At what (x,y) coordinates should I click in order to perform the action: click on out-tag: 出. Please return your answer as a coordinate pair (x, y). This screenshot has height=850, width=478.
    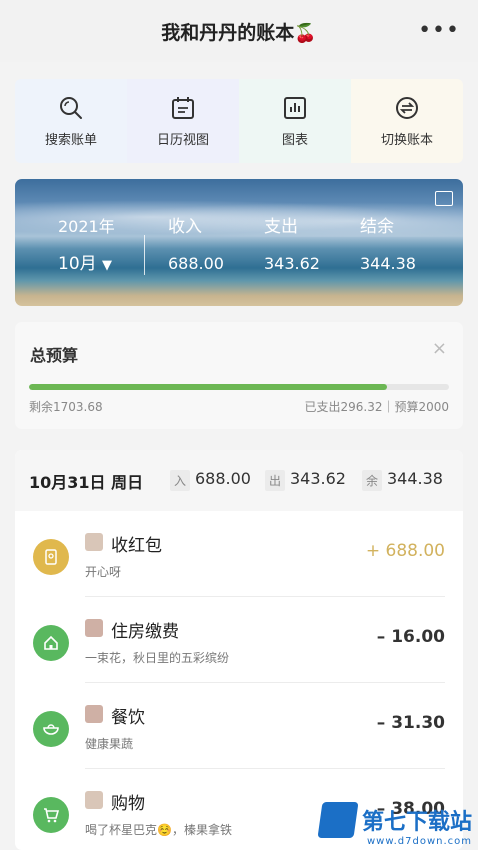
    Looking at the image, I should click on (275, 480).